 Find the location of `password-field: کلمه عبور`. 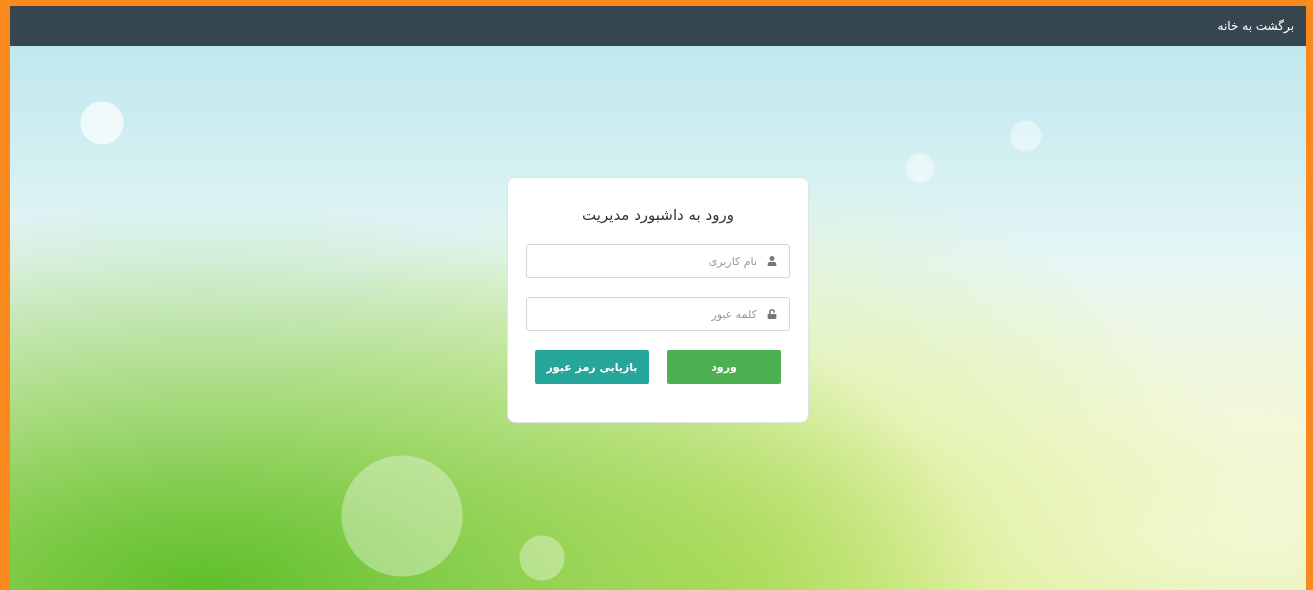

password-field: کلمه عبور is located at coordinates (658, 314).